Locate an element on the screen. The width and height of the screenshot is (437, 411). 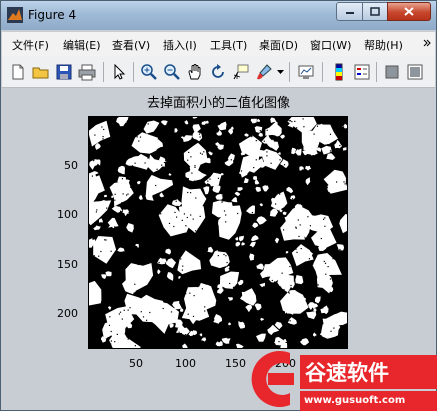
zoom-out-icon is located at coordinates (172, 72).